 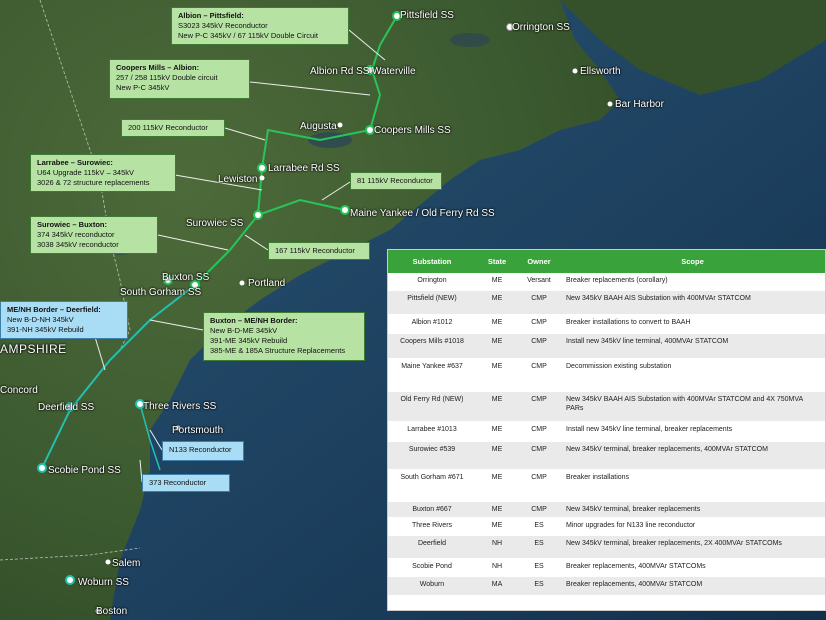 What do you see at coordinates (198, 430) in the screenshot?
I see `place-portsmouth: Portsmouth` at bounding box center [198, 430].